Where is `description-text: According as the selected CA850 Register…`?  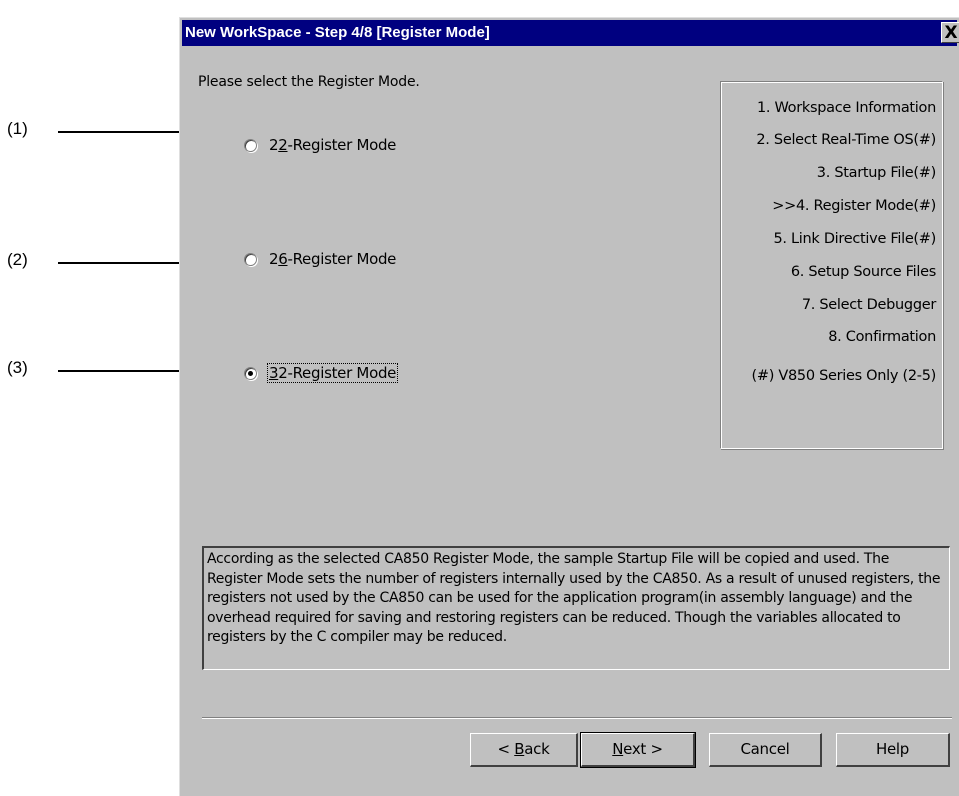
description-text: According as the selected CA850 Register… is located at coordinates (574, 598).